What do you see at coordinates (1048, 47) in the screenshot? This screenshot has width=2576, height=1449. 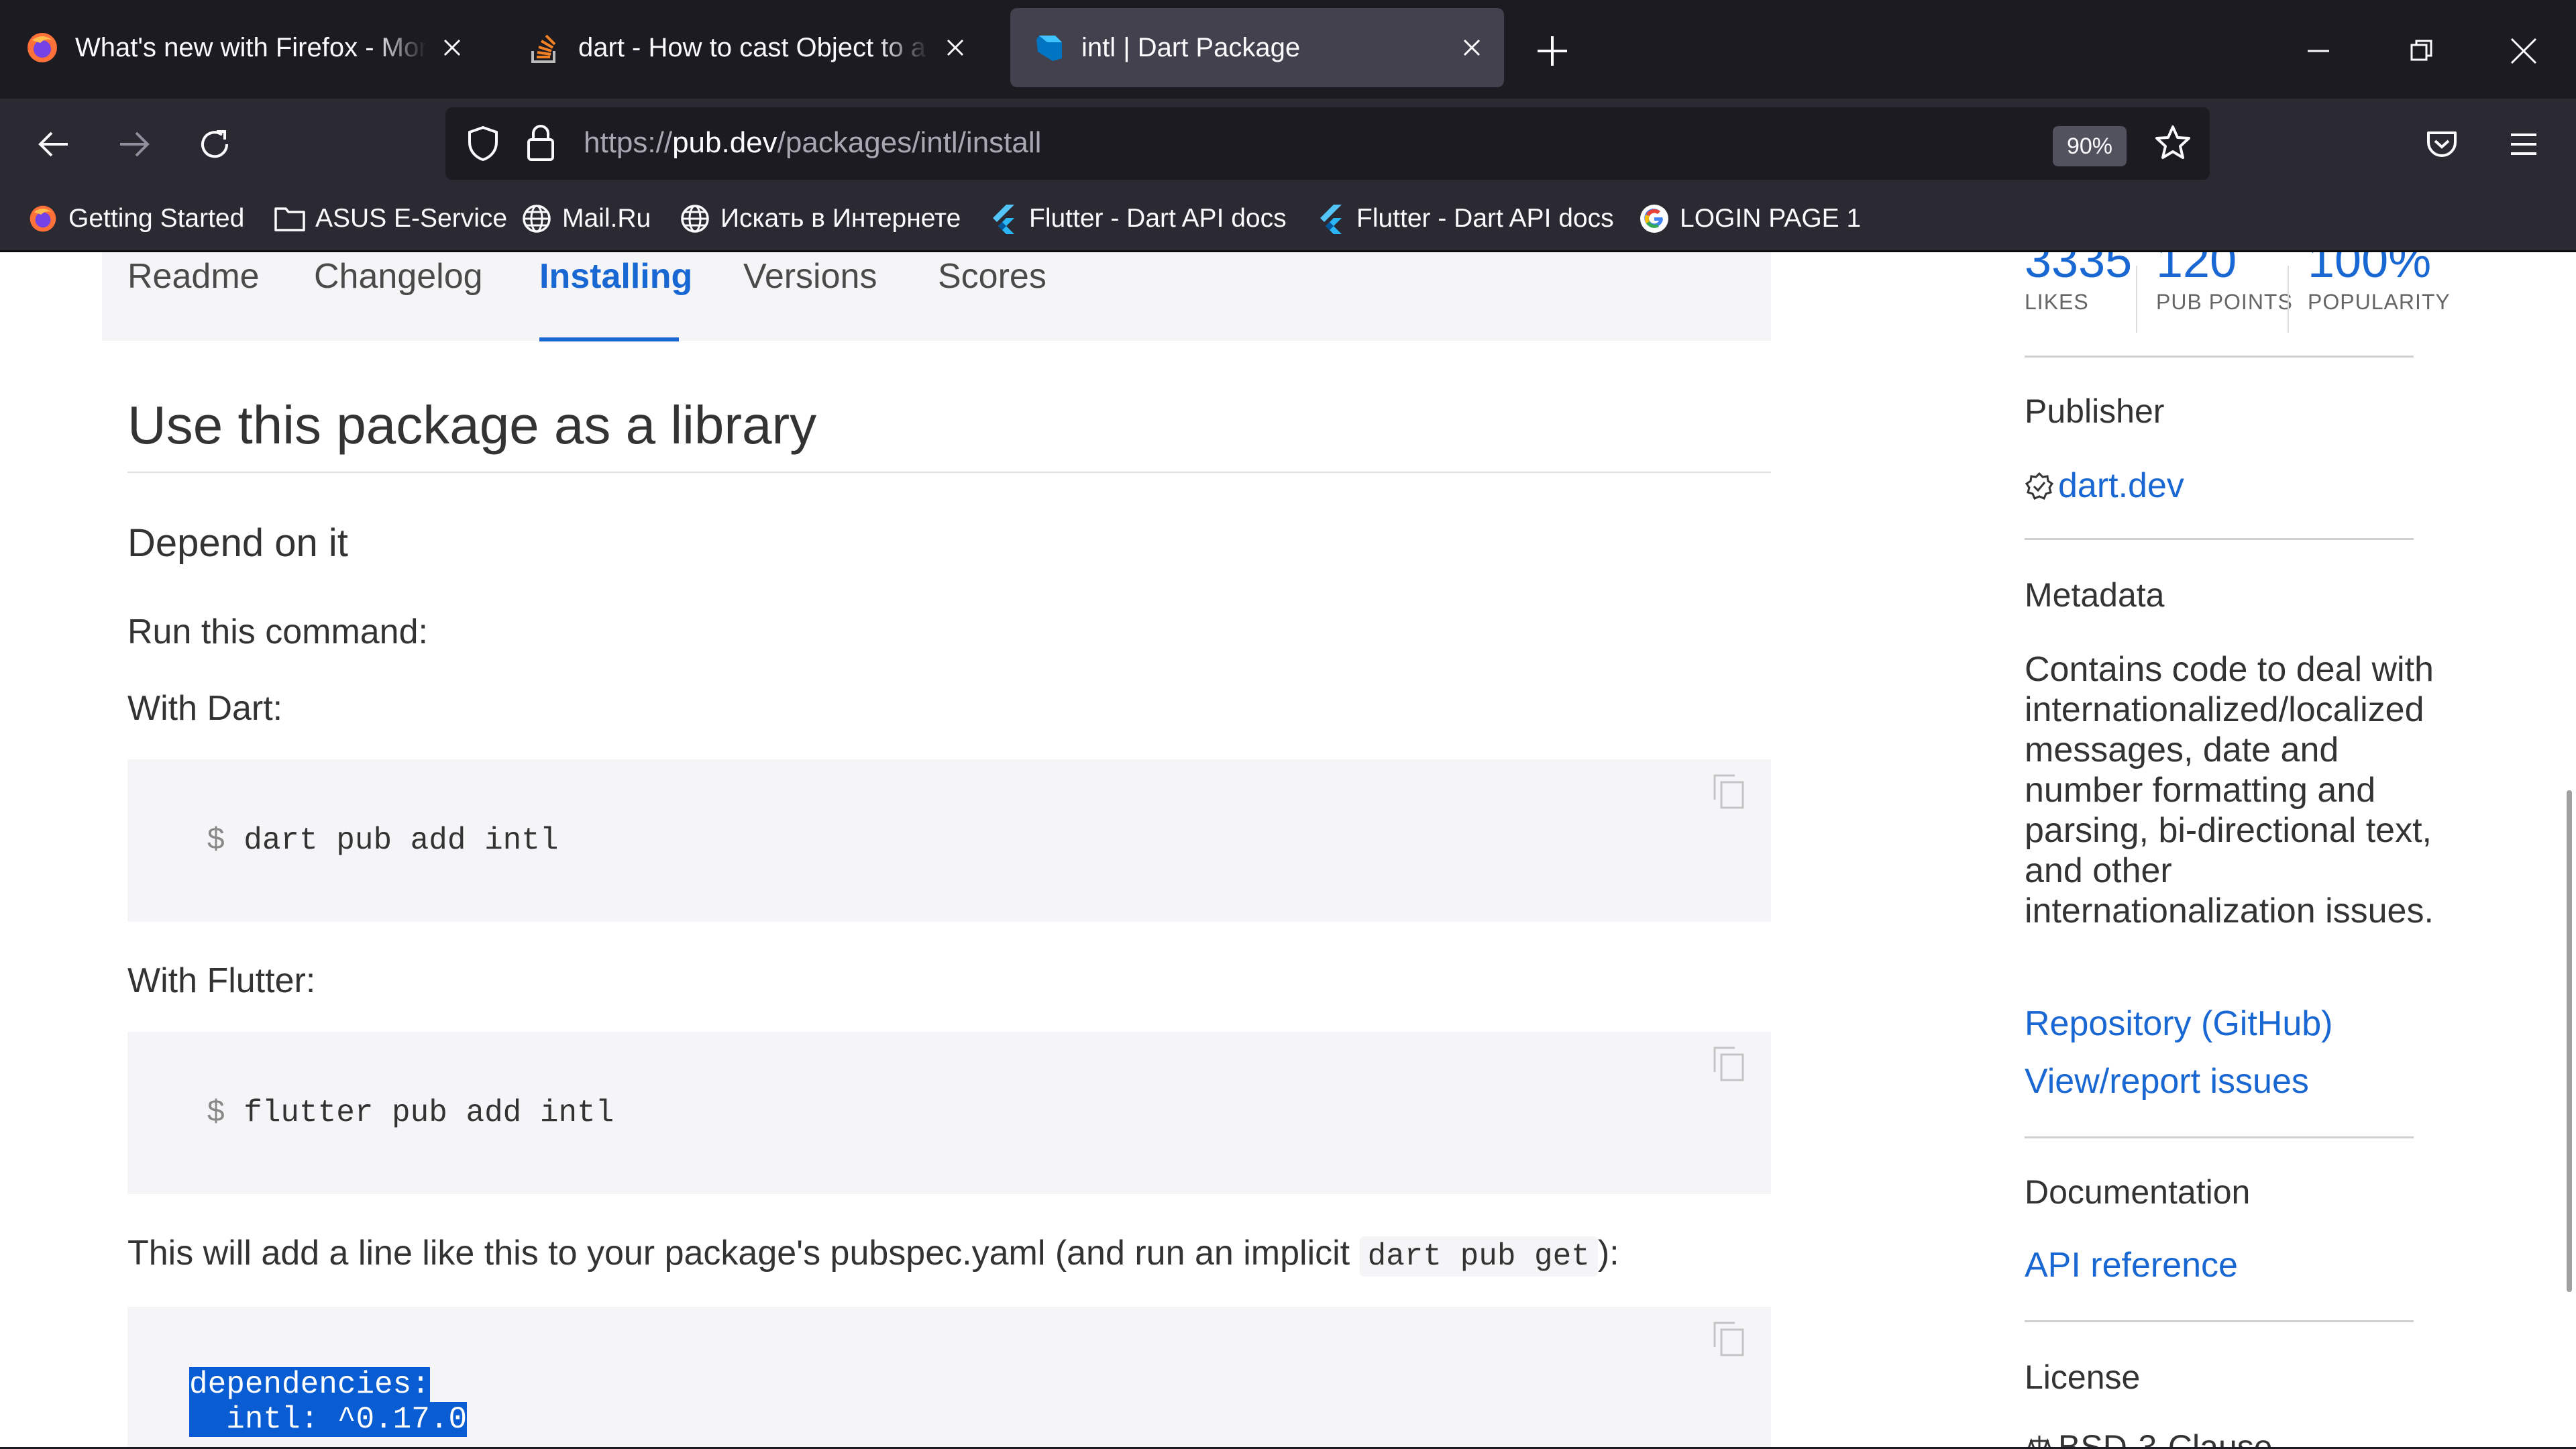 I see `dart-icon` at bounding box center [1048, 47].